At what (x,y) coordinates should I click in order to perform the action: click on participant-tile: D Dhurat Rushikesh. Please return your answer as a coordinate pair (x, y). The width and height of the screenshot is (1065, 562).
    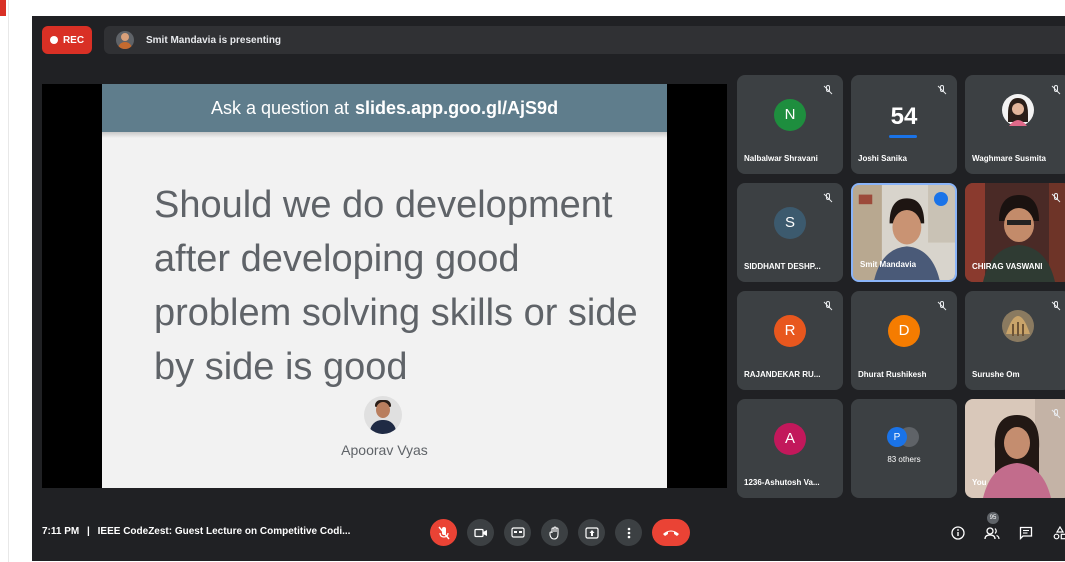
    Looking at the image, I should click on (904, 340).